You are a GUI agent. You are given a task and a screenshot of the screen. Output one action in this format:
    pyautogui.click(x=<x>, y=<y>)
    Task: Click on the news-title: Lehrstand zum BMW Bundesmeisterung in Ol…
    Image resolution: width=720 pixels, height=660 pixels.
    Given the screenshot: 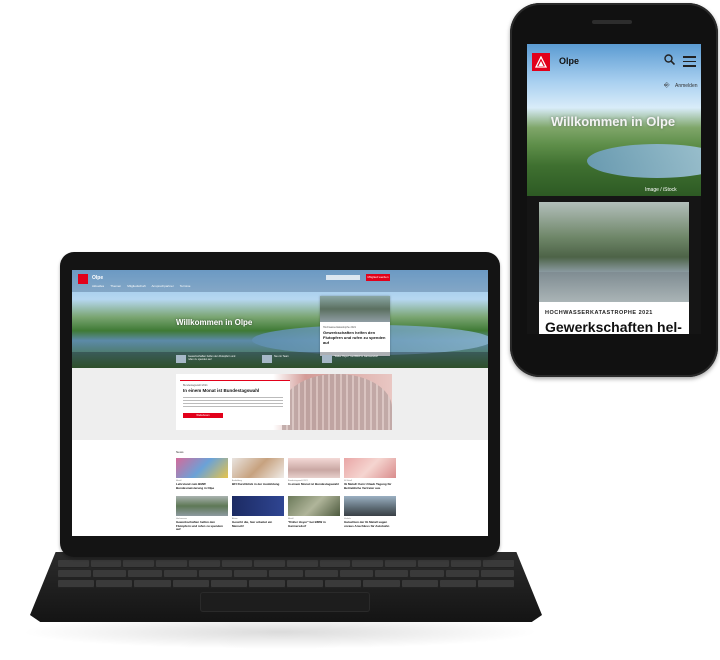 What is the action you would take?
    pyautogui.click(x=195, y=486)
    